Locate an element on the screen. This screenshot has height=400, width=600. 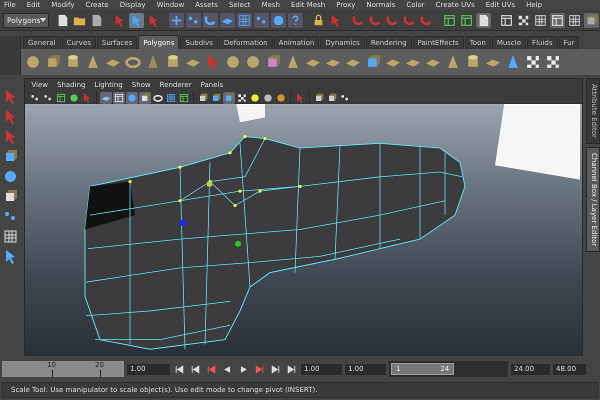
document-icon is located at coordinates (484, 20).